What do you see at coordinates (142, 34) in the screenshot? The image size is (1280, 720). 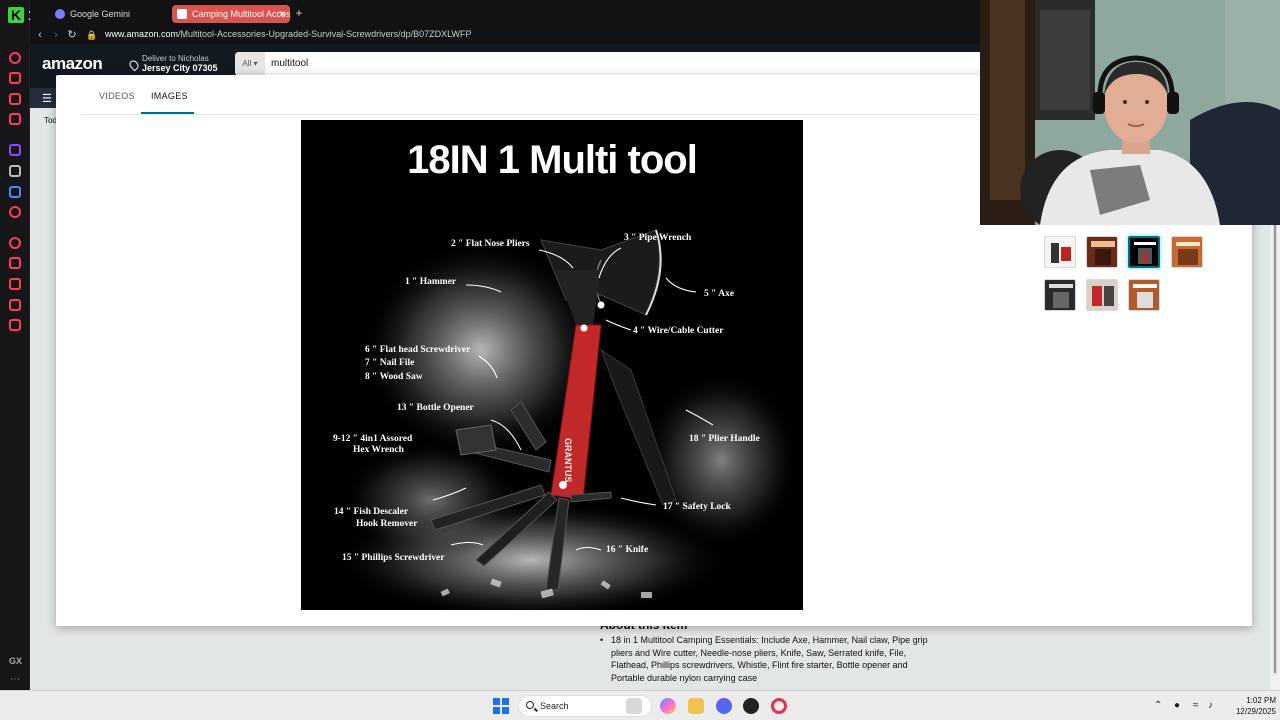 I see `url-host: www.amazon.com` at bounding box center [142, 34].